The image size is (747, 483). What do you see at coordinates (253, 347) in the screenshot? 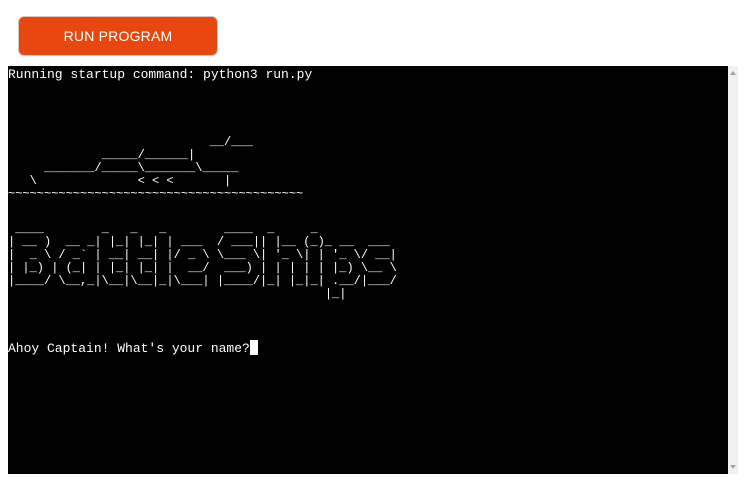
I see `text-cursor` at bounding box center [253, 347].